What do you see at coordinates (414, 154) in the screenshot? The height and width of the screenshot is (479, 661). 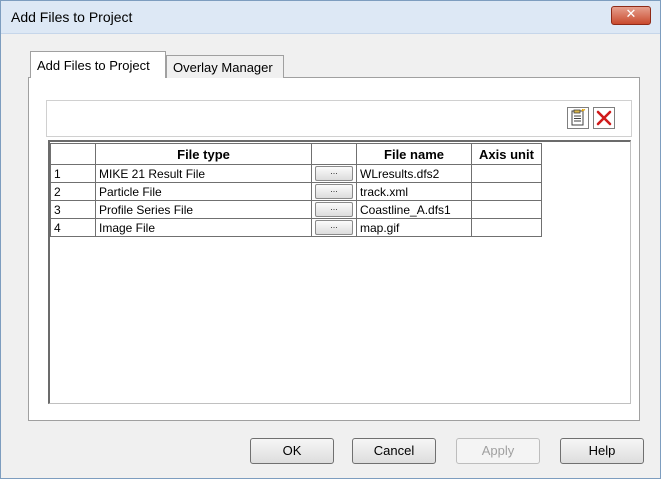 I see `column-header-file-name: File name` at bounding box center [414, 154].